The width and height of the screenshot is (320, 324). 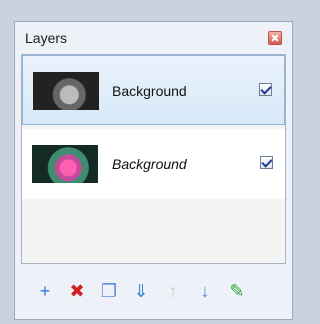 What do you see at coordinates (205, 291) in the screenshot?
I see `move-down-icon: ↓` at bounding box center [205, 291].